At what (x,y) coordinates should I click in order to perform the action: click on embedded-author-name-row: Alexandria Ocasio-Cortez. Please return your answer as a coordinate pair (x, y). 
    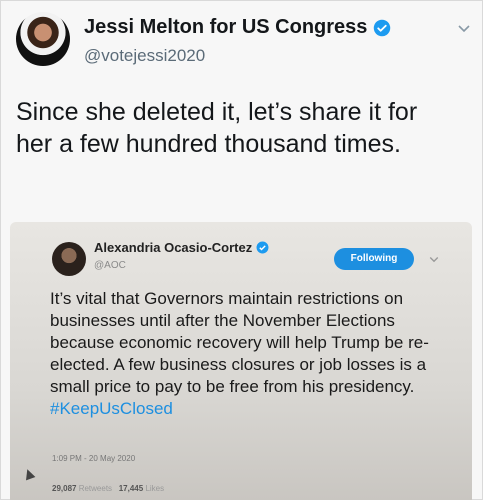
    Looking at the image, I should click on (181, 247).